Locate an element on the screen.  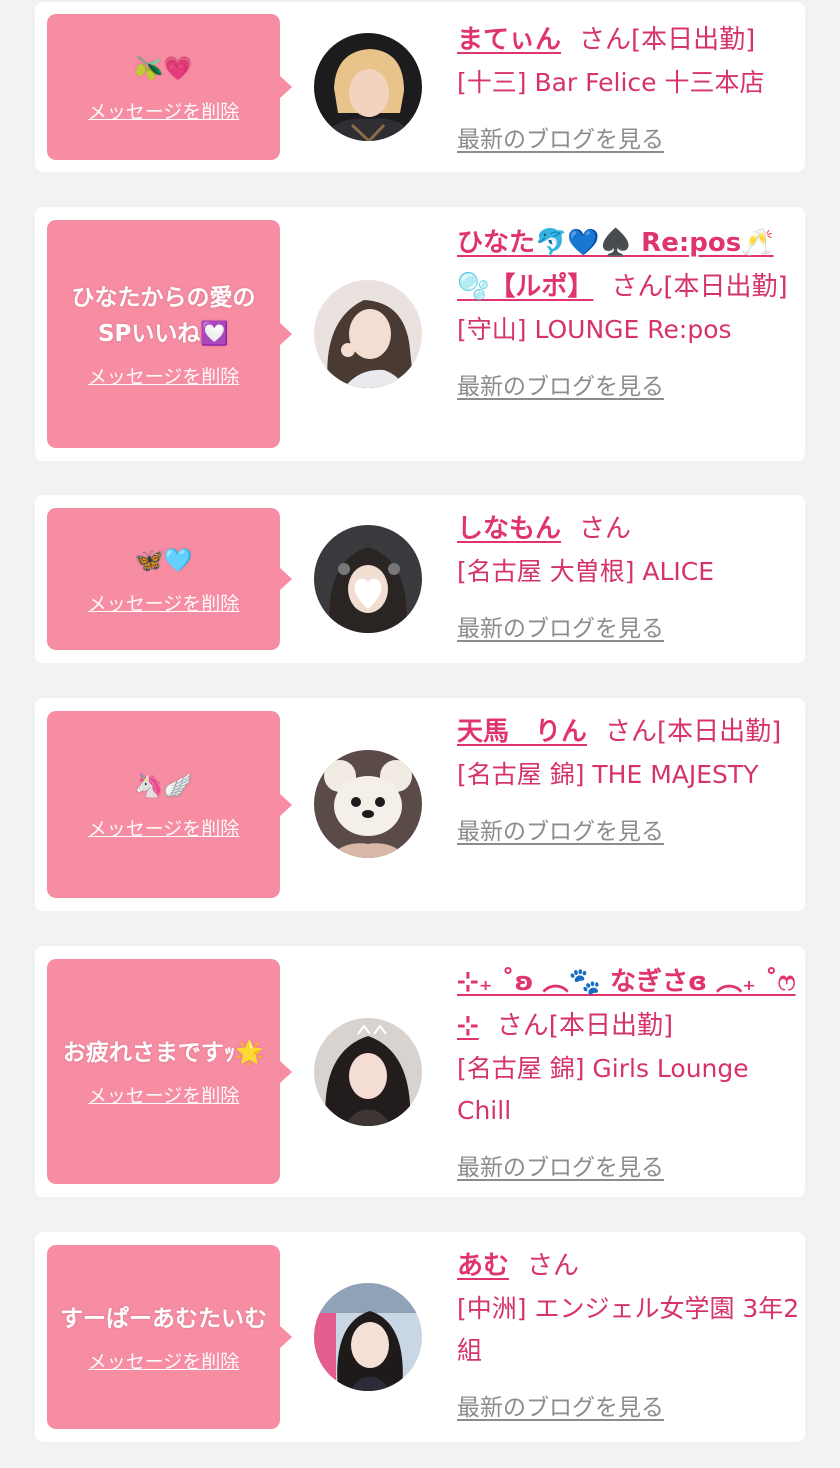
location-text: [名古屋 錦] Girls Lounge Chill is located at coordinates (603, 1089).